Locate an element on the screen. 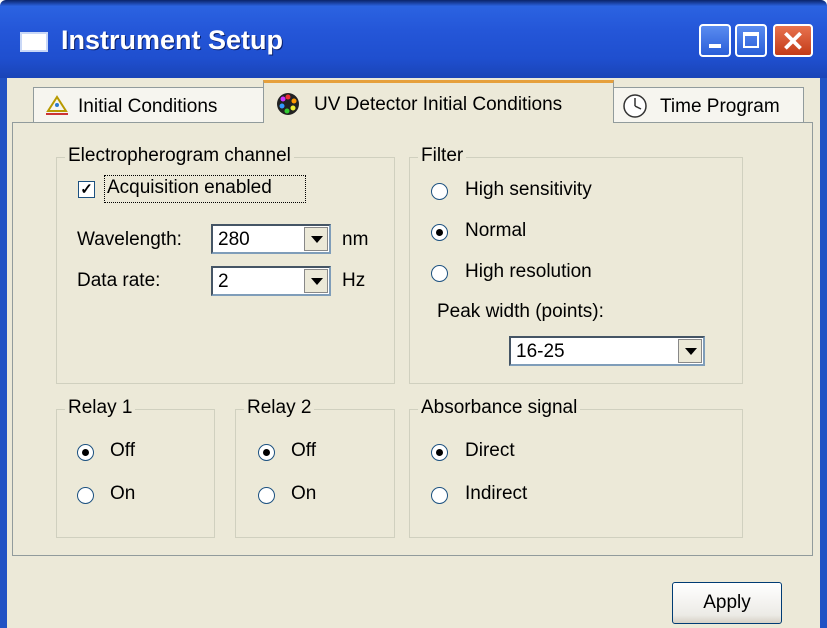  wavelength-unit: nm is located at coordinates (355, 239).